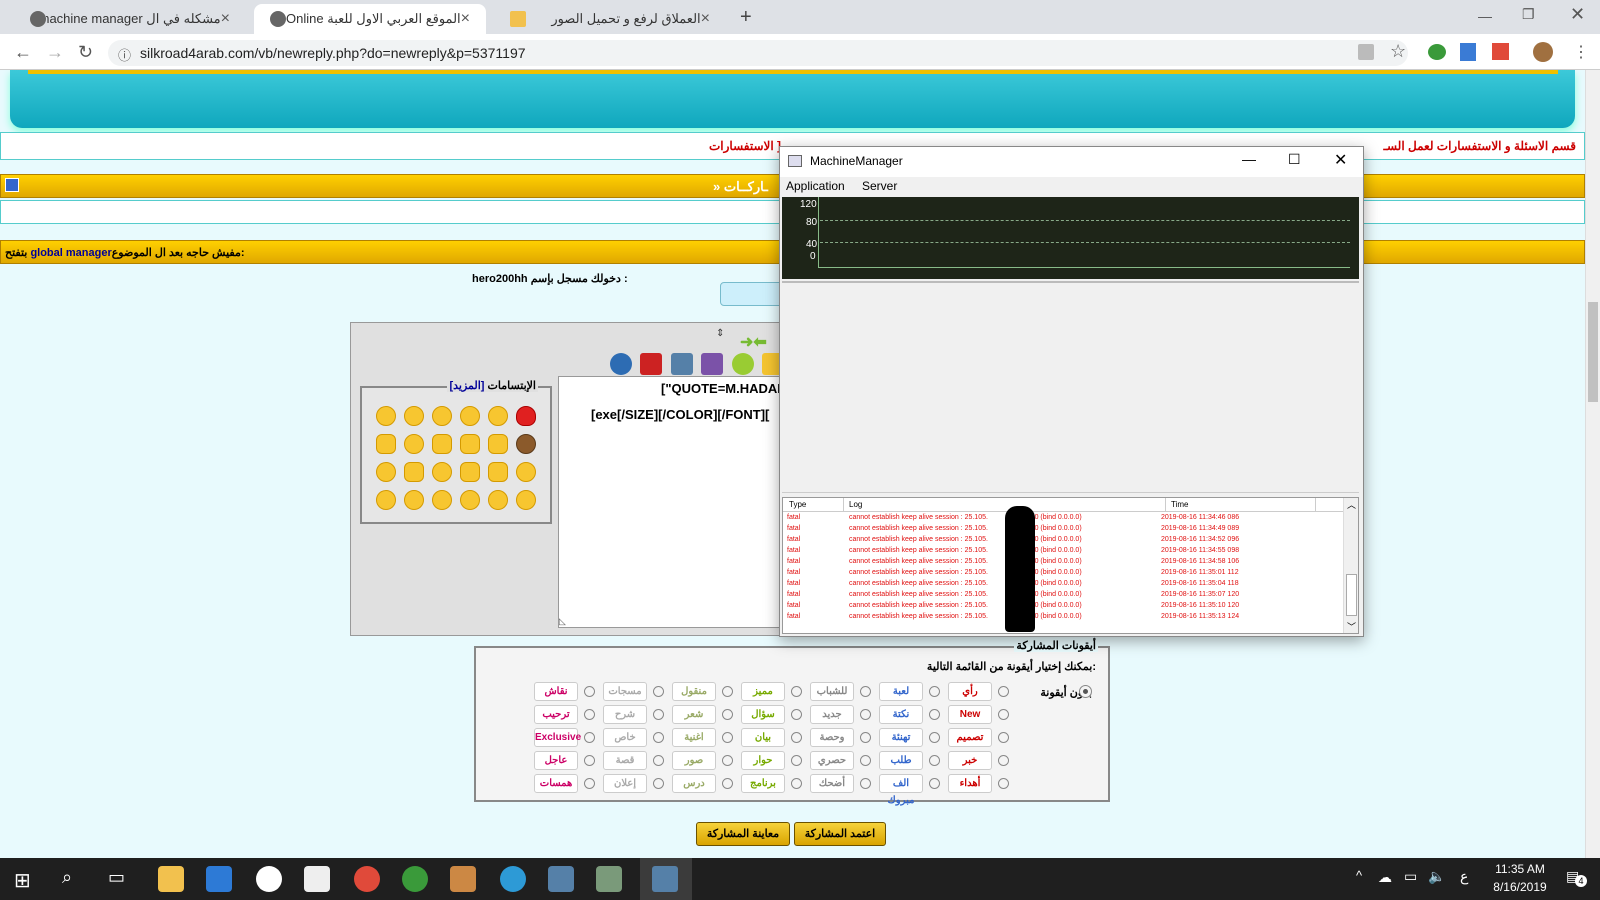 The image size is (1600, 900). Describe the element at coordinates (556, 691) in the screenshot. I see `post-icon-badge: نقاش` at that location.